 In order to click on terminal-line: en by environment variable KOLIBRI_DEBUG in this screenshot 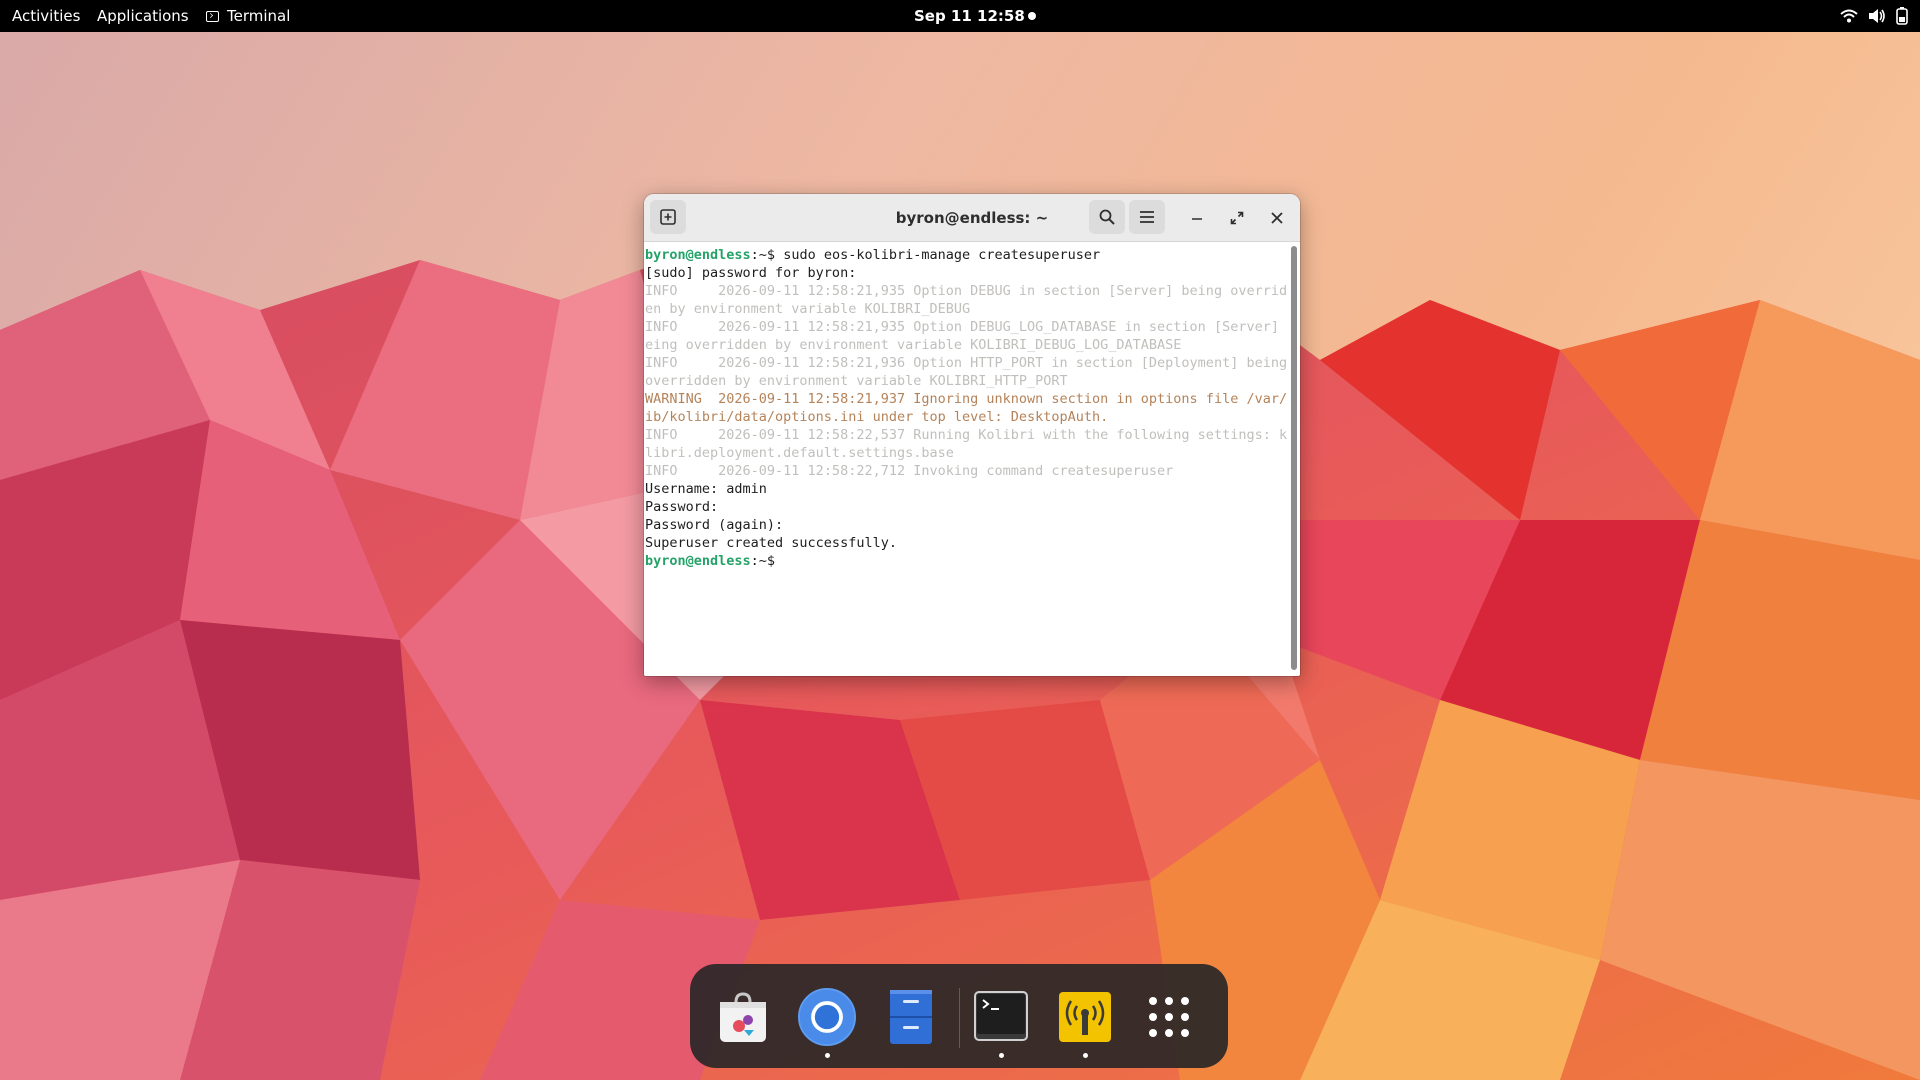, I will do `click(808, 309)`.